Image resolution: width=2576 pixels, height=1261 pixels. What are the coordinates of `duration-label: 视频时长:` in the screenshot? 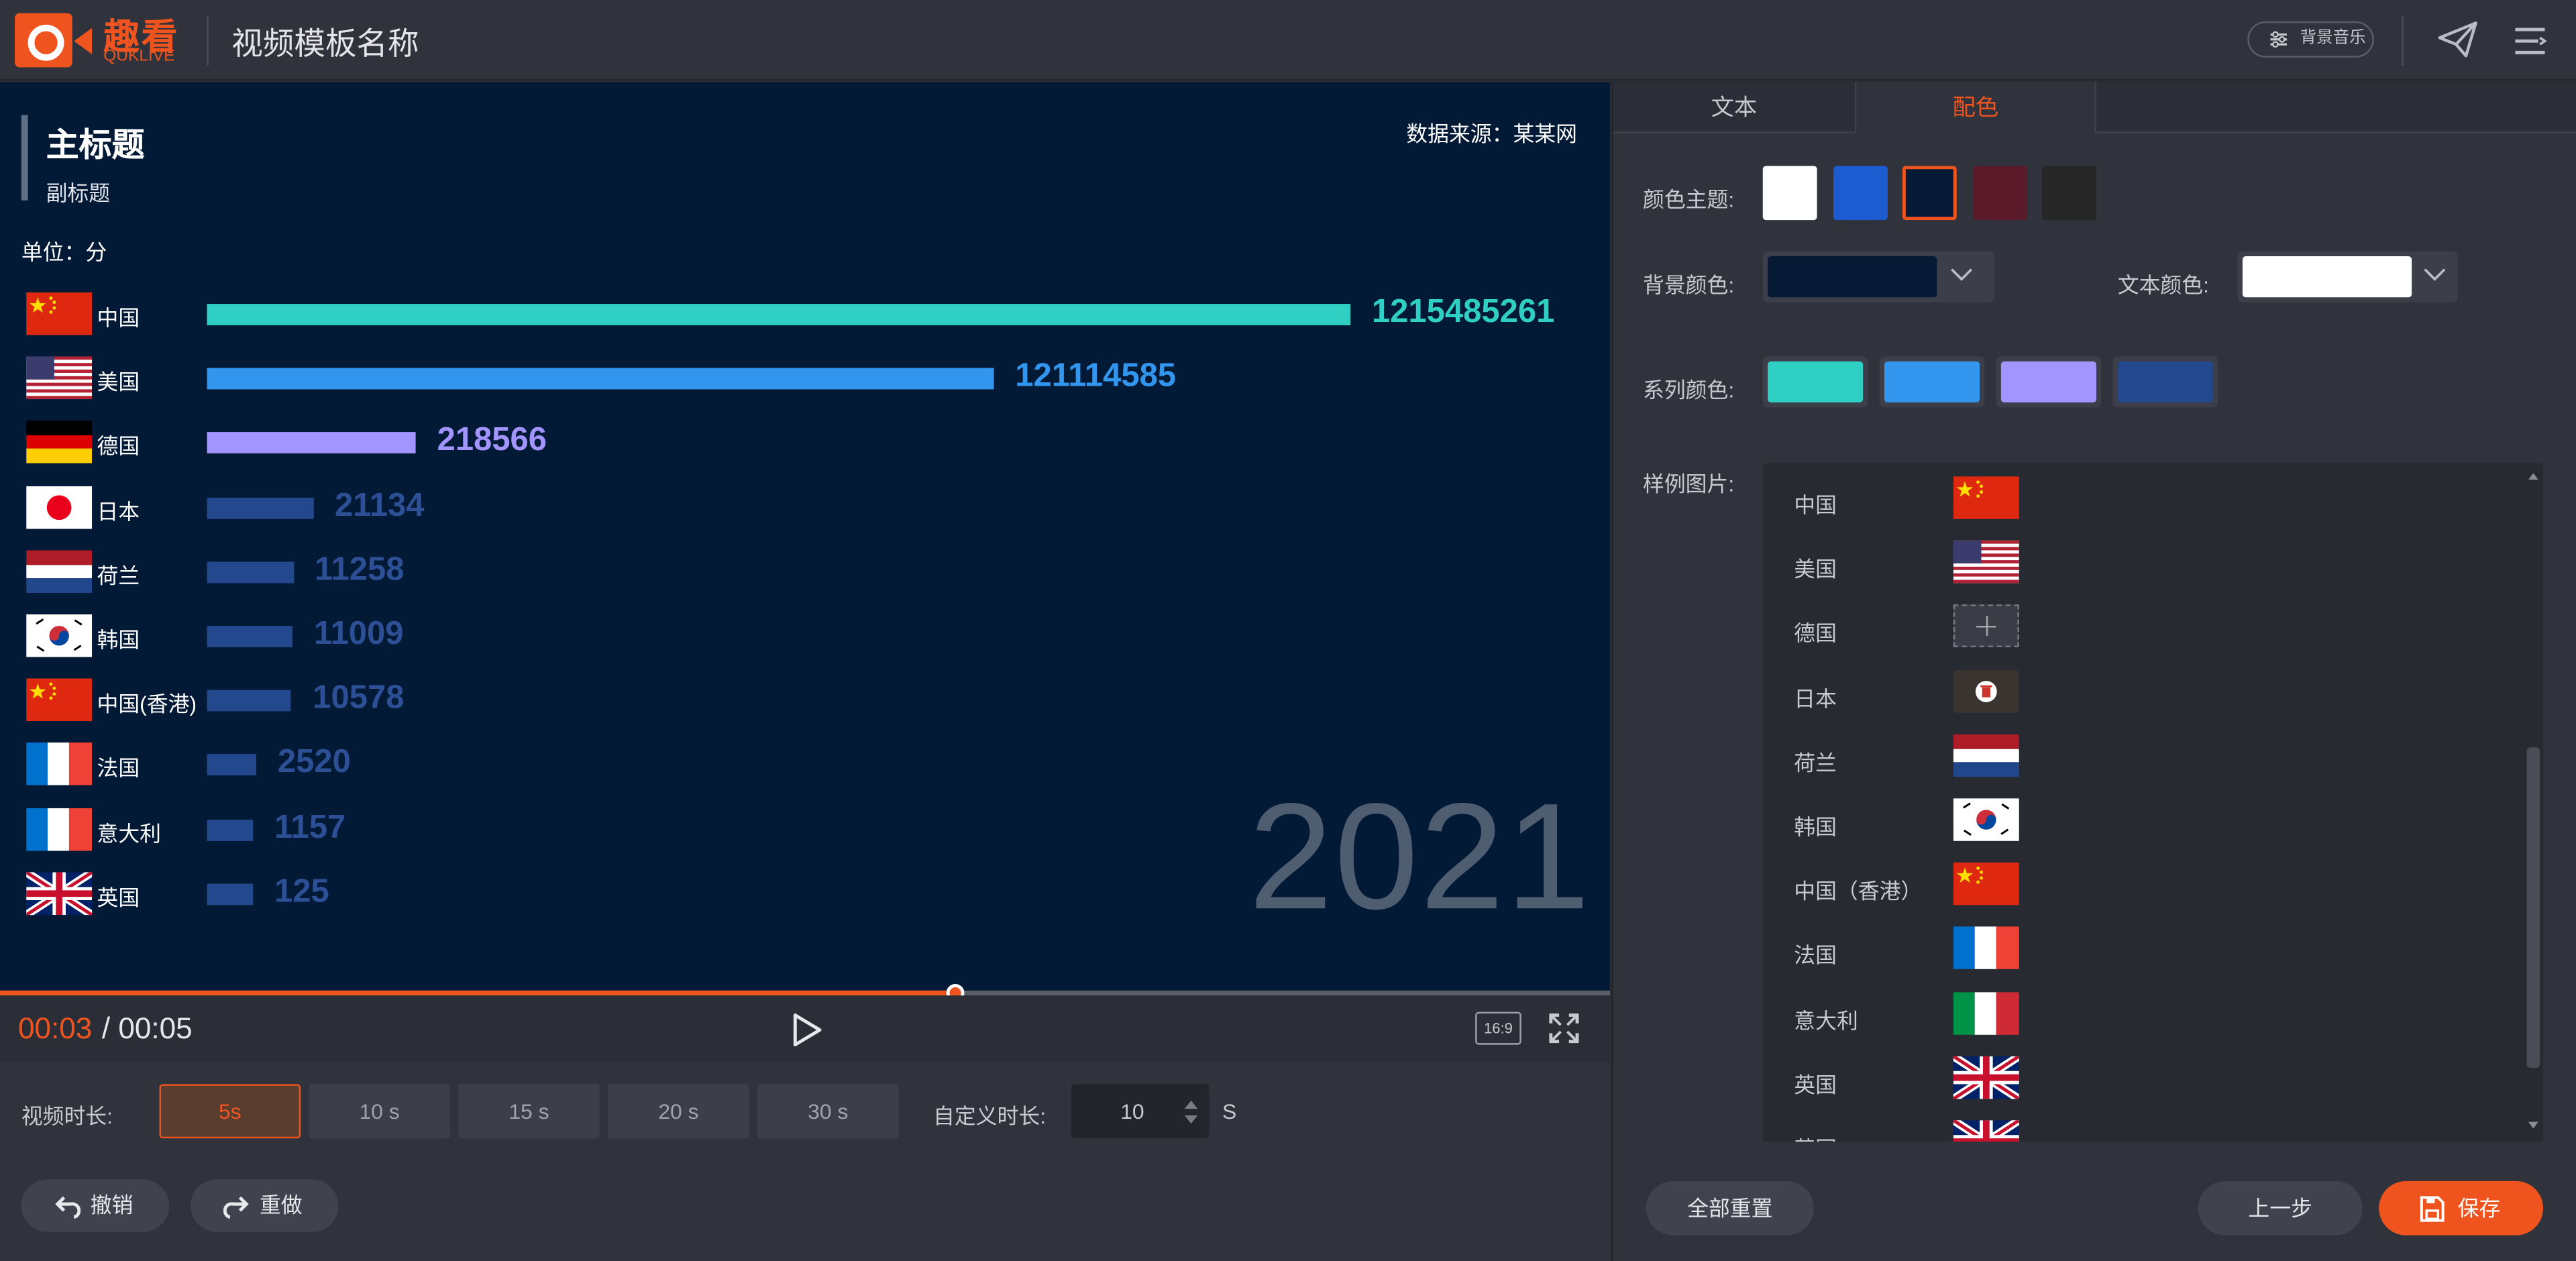 It's located at (67, 1116).